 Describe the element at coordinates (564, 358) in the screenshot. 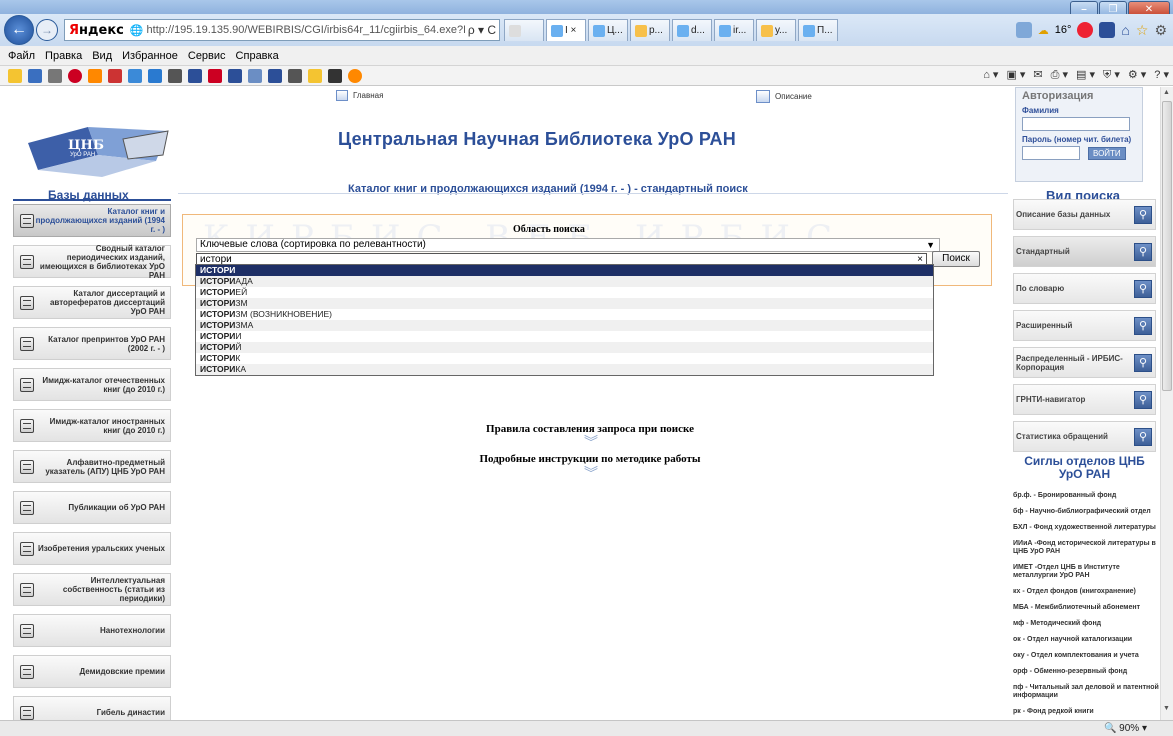

I see `suggestion-item: ИСТОРИК` at that location.